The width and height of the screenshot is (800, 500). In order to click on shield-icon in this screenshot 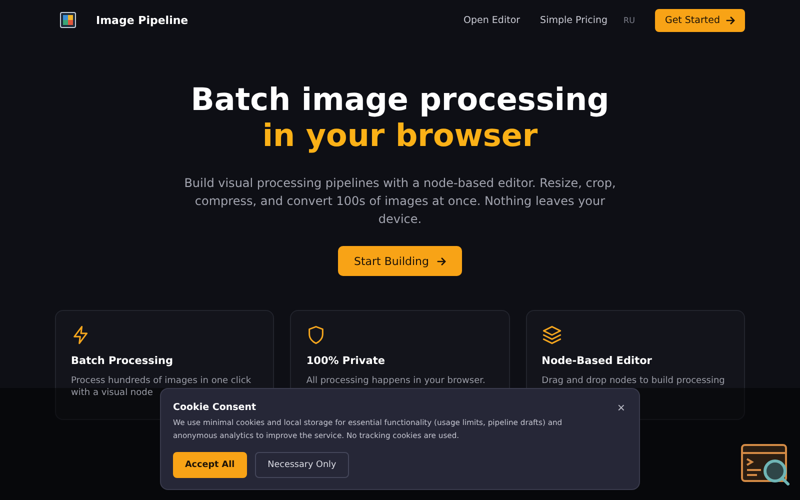, I will do `click(316, 335)`.